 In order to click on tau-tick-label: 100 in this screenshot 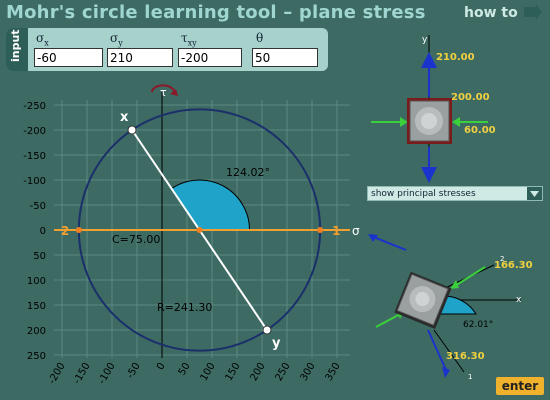, I will do `click(36, 281)`.